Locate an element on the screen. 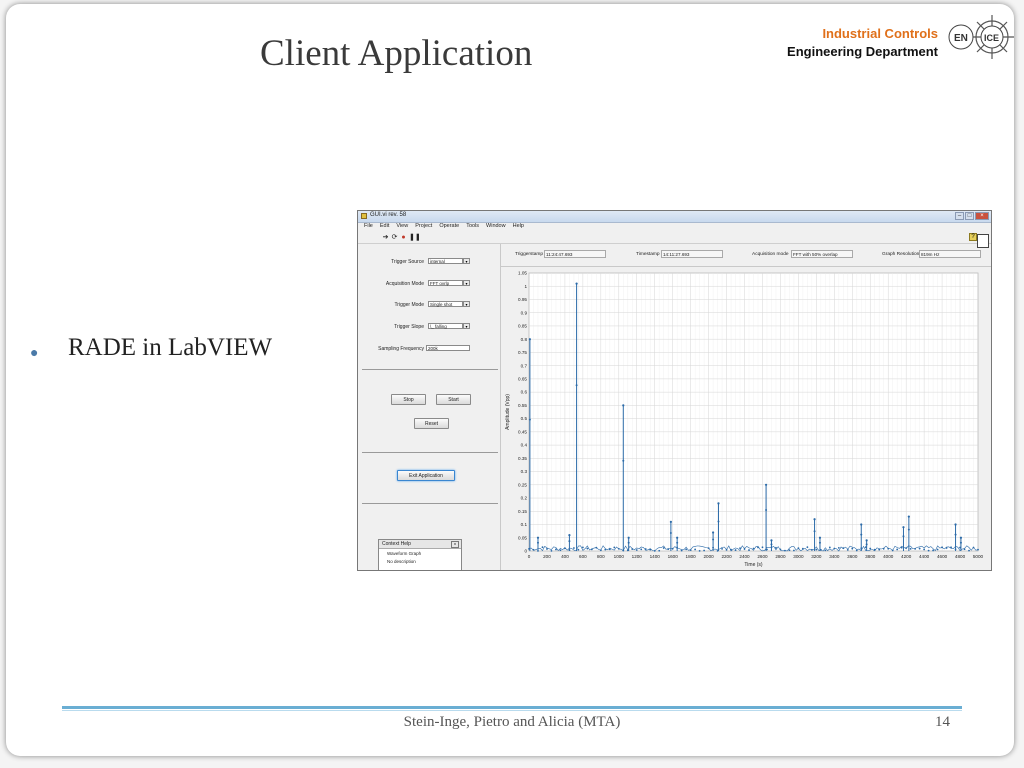 The height and width of the screenshot is (768, 1024). x-tick-label: 3800 is located at coordinates (870, 556).